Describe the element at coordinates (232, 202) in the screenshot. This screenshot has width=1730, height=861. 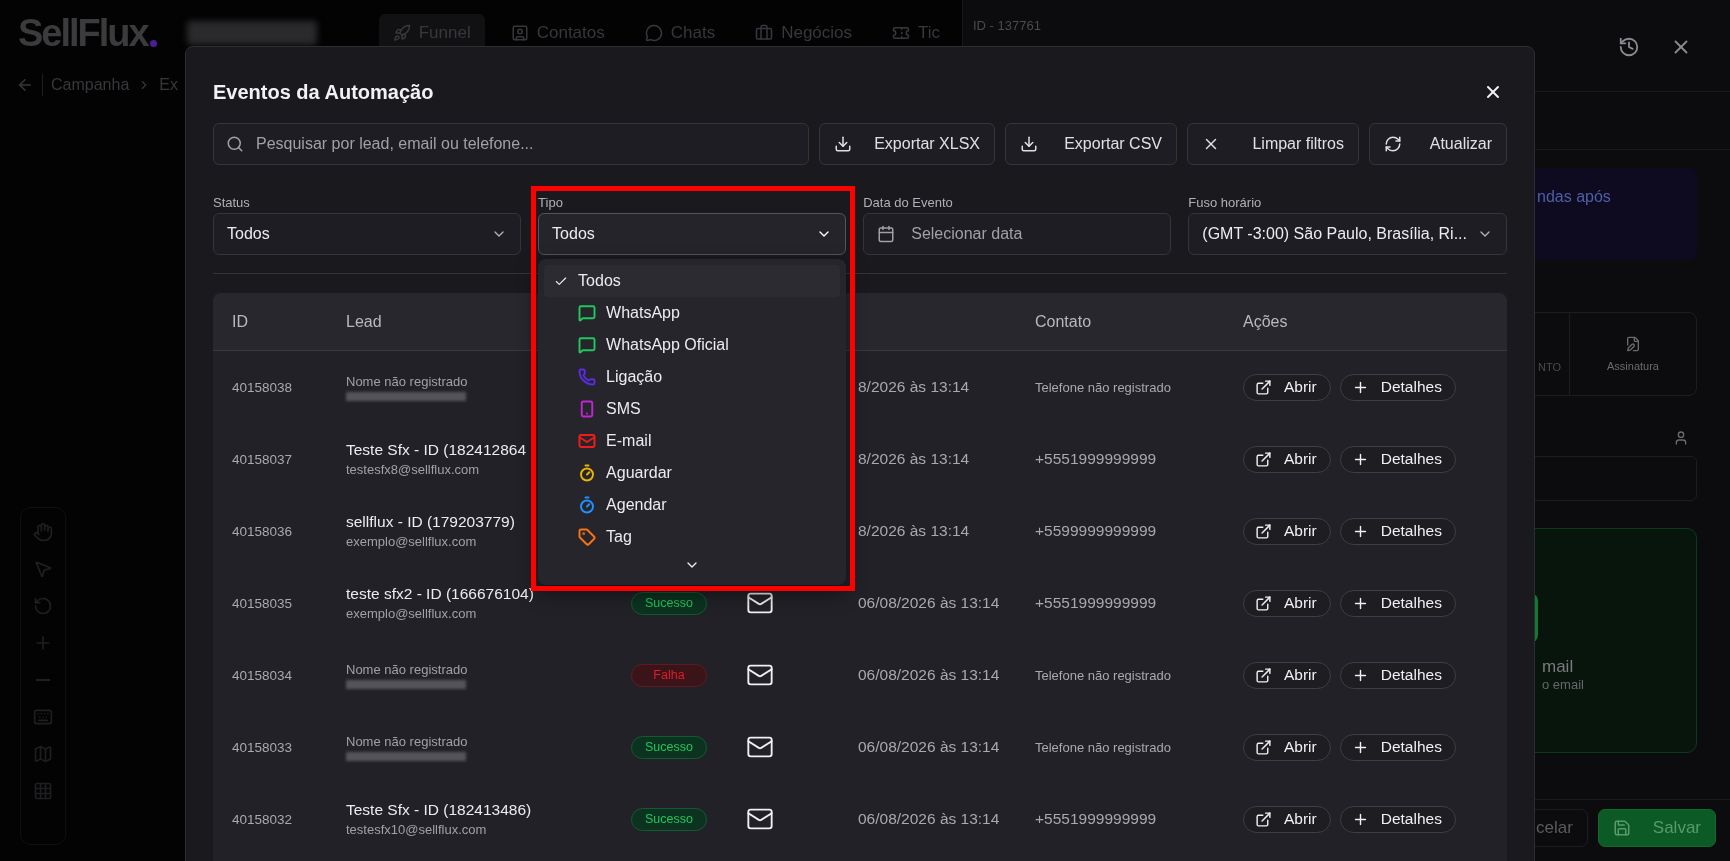
I see `filter-label: Status` at that location.